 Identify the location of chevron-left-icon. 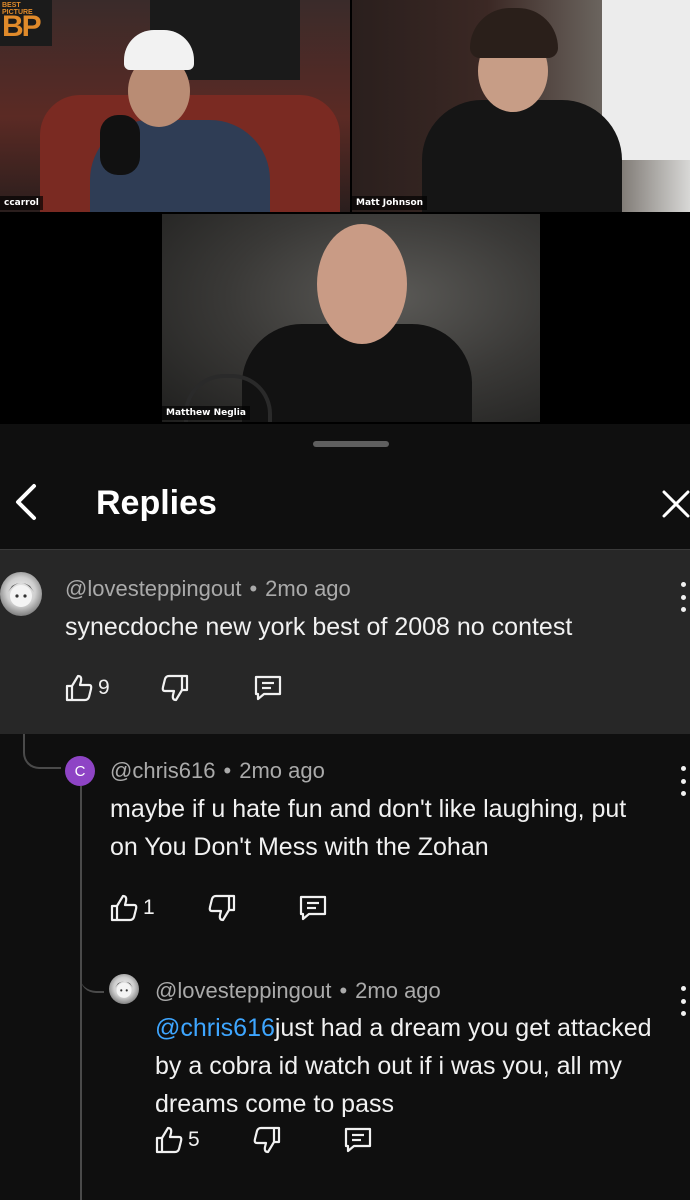
(26, 502).